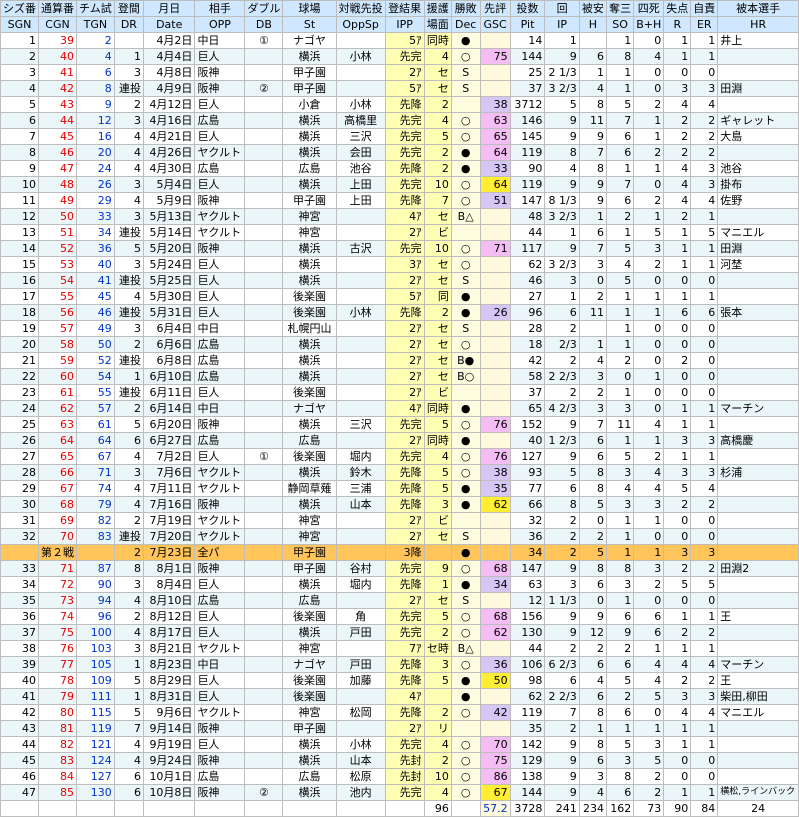 The width and height of the screenshot is (799, 817). I want to click on cell-st: 後楽園, so click(309, 456).